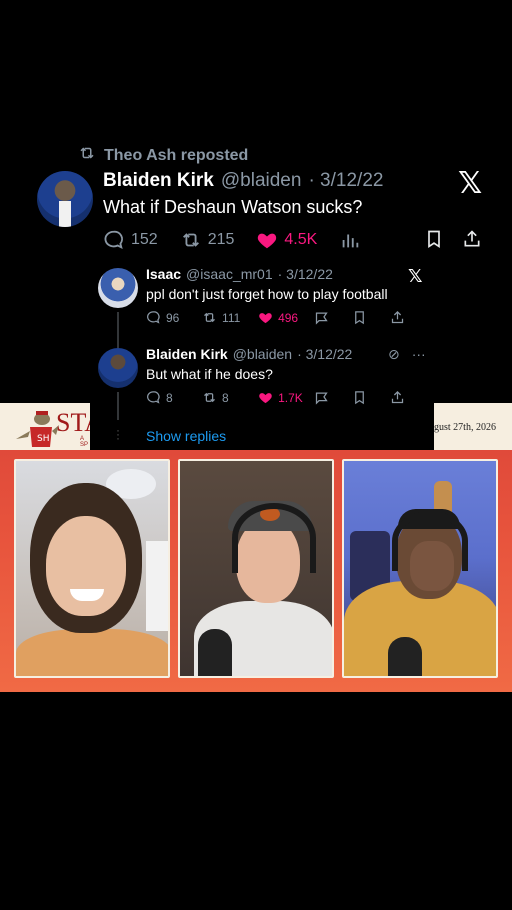 This screenshot has height=910, width=512. Describe the element at coordinates (256, 568) in the screenshot. I see `video-panel-center` at that location.